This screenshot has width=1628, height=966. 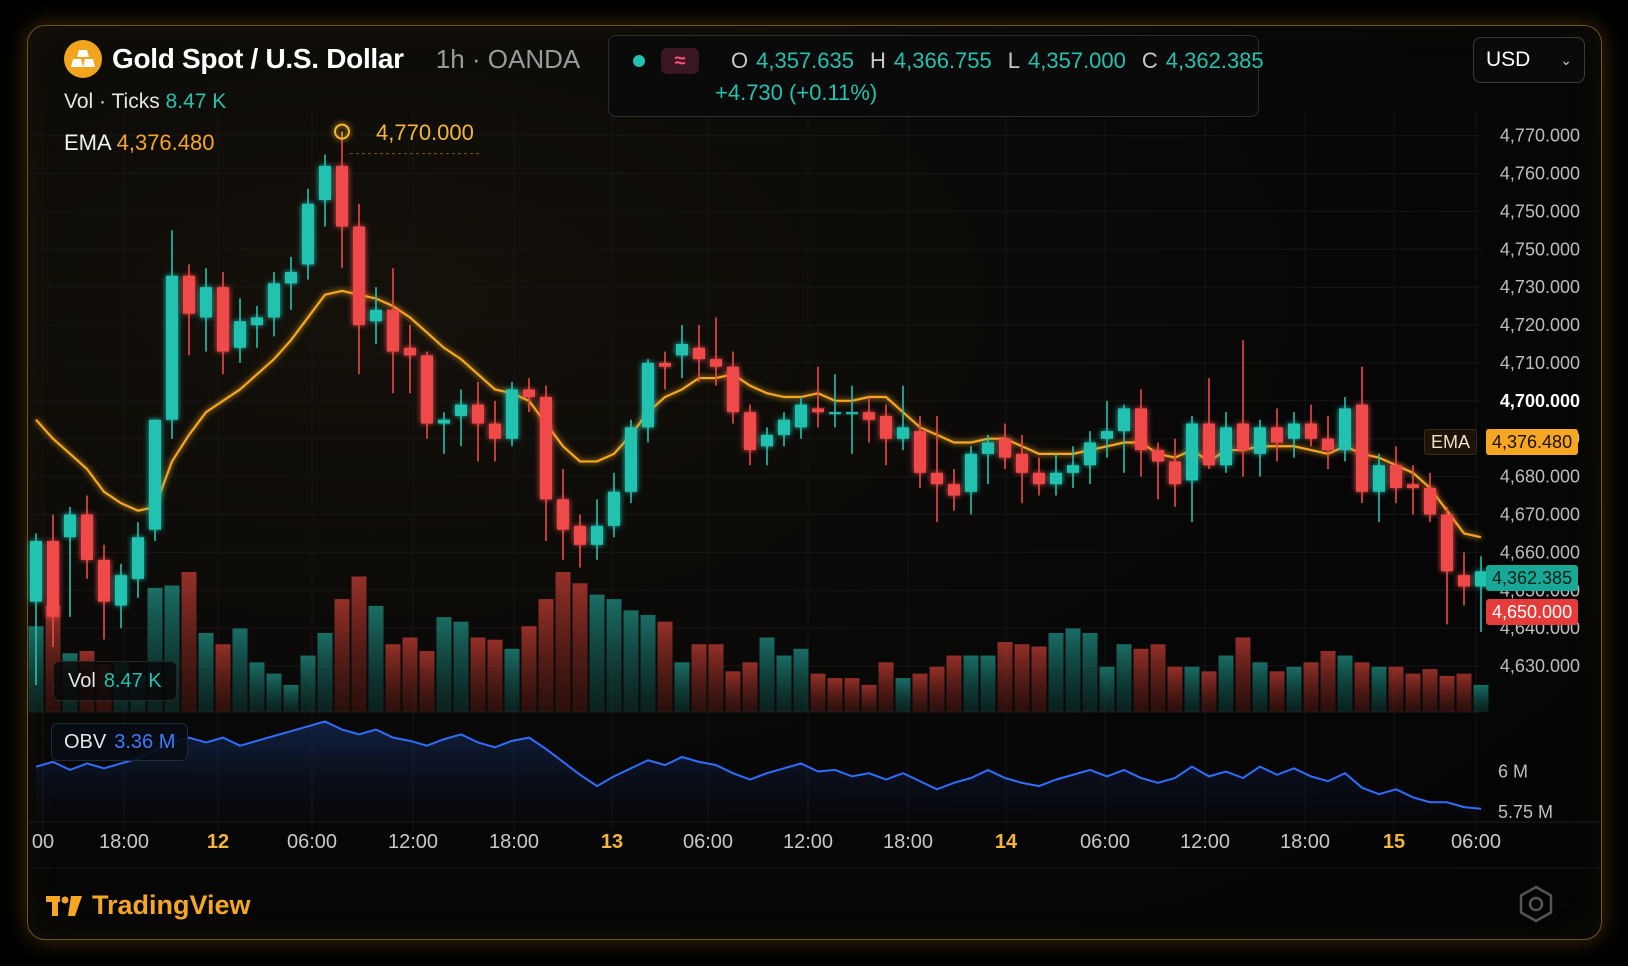 I want to click on time-tick-label: 14, so click(x=1006, y=842).